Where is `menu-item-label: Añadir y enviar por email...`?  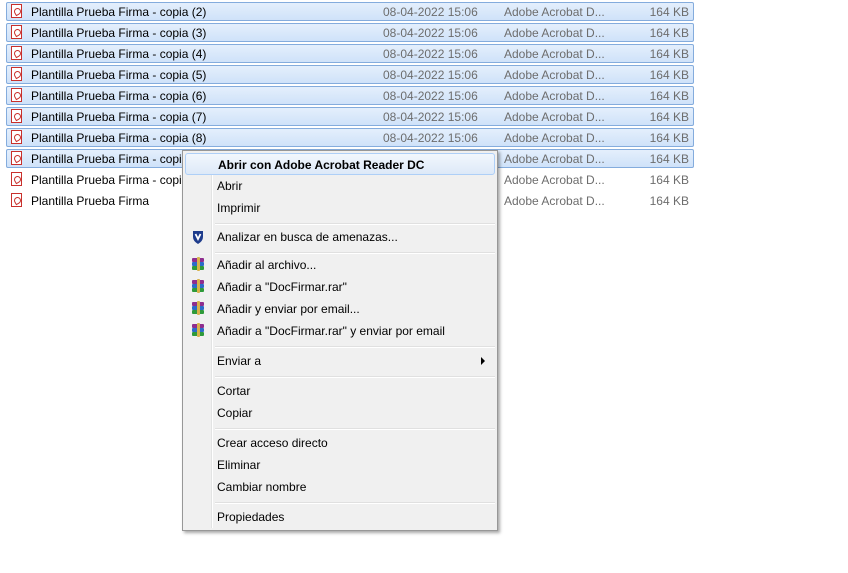
menu-item-label: Añadir y enviar por email... is located at coordinates (288, 309).